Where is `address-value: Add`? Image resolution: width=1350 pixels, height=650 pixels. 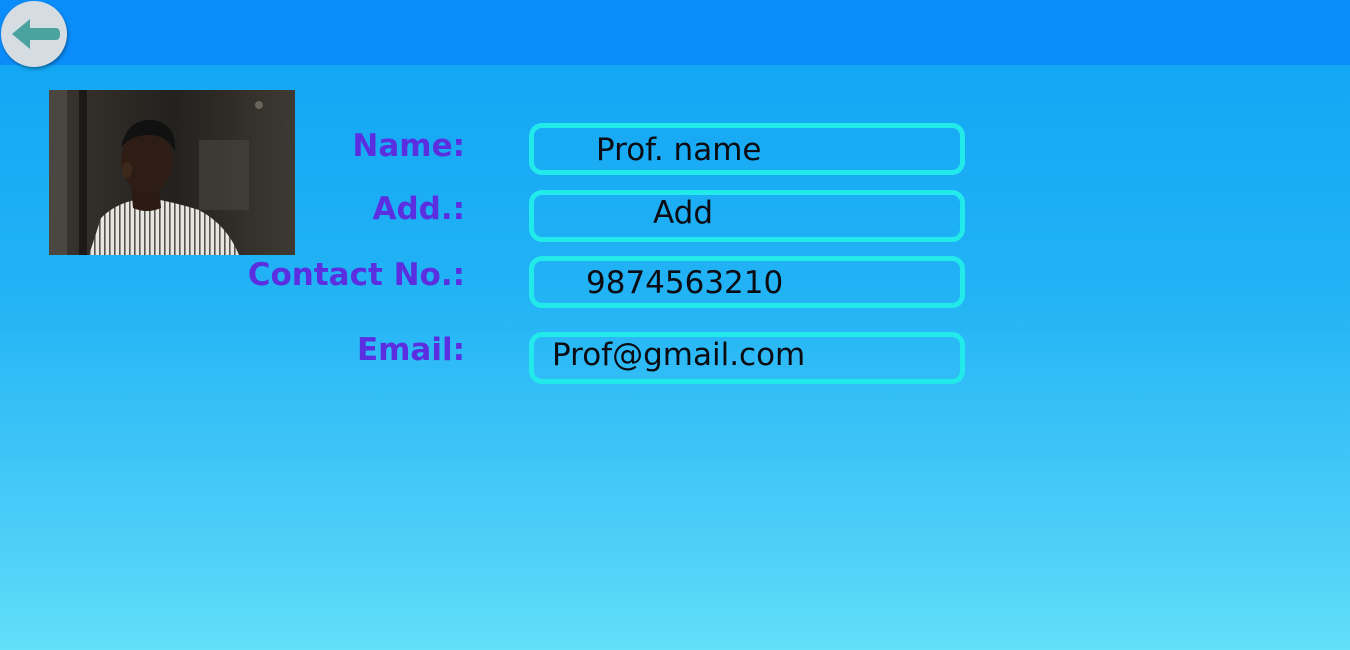 address-value: Add is located at coordinates (683, 213).